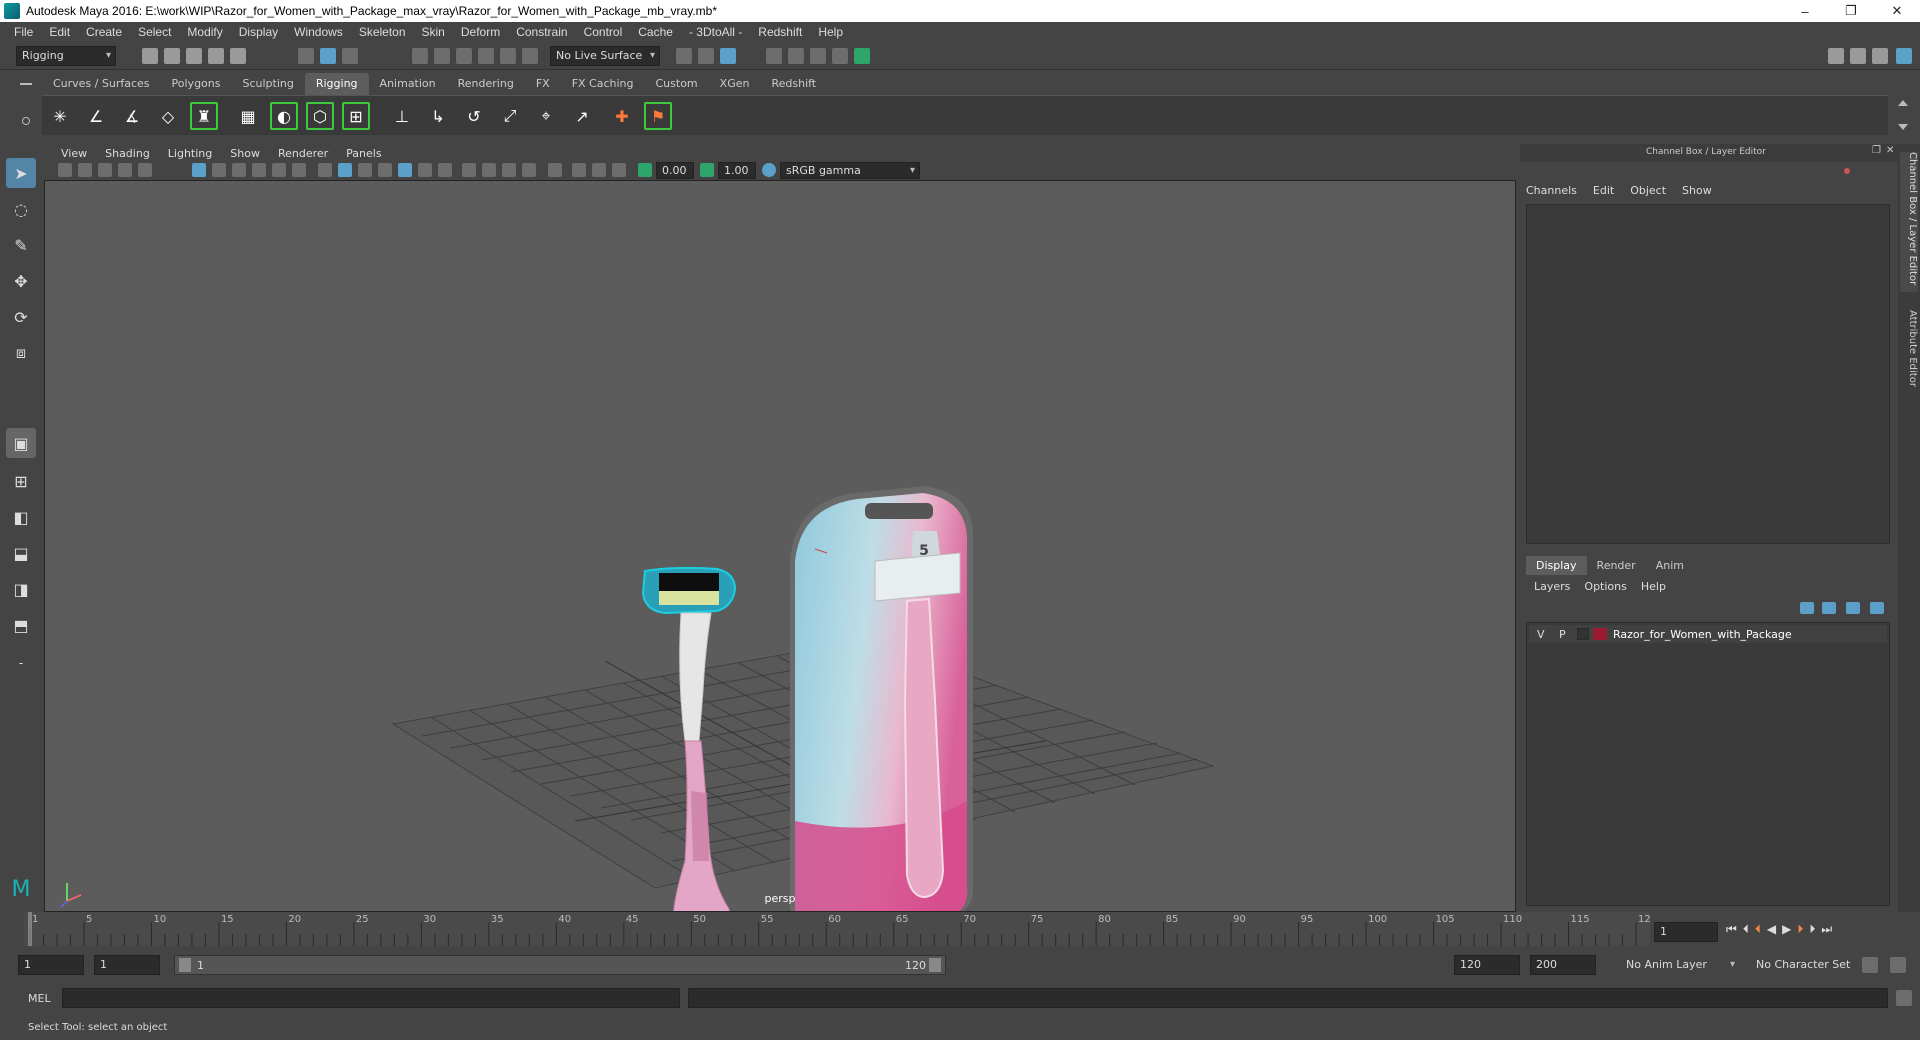  What do you see at coordinates (420, 56) in the screenshot?
I see `snap-grid-icon` at bounding box center [420, 56].